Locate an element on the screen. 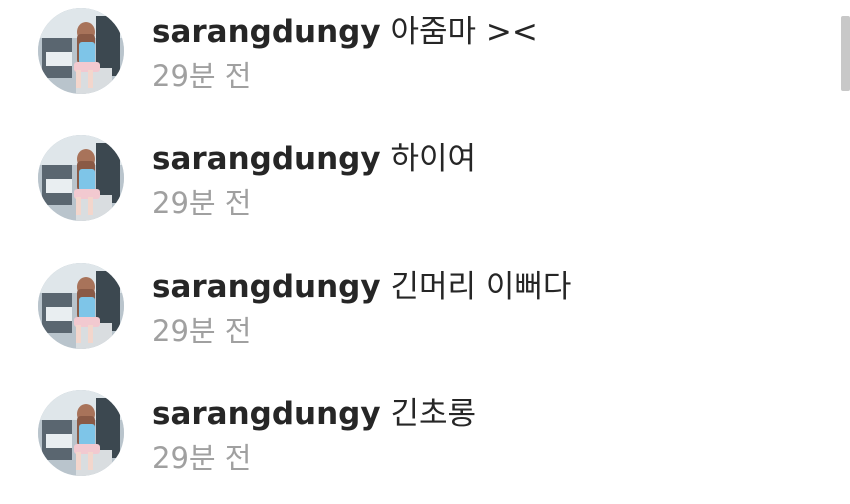 Image resolution: width=850 pixels, height=504 pixels. comment-line: sarangdungy 아줌마 >< is located at coordinates (345, 32).